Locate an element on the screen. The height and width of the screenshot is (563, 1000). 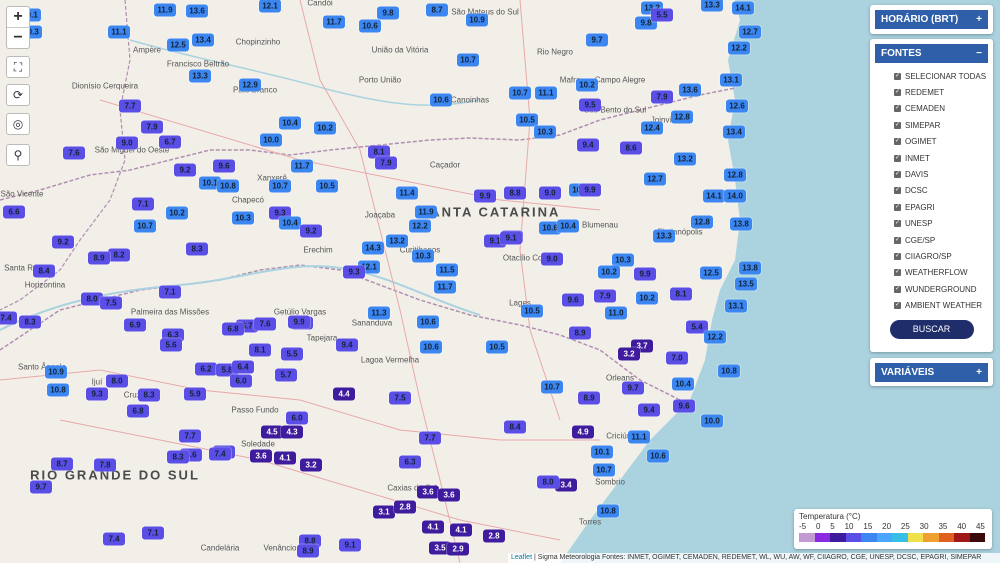
temperature-marker: 8.8 is located at coordinates (515, 193).